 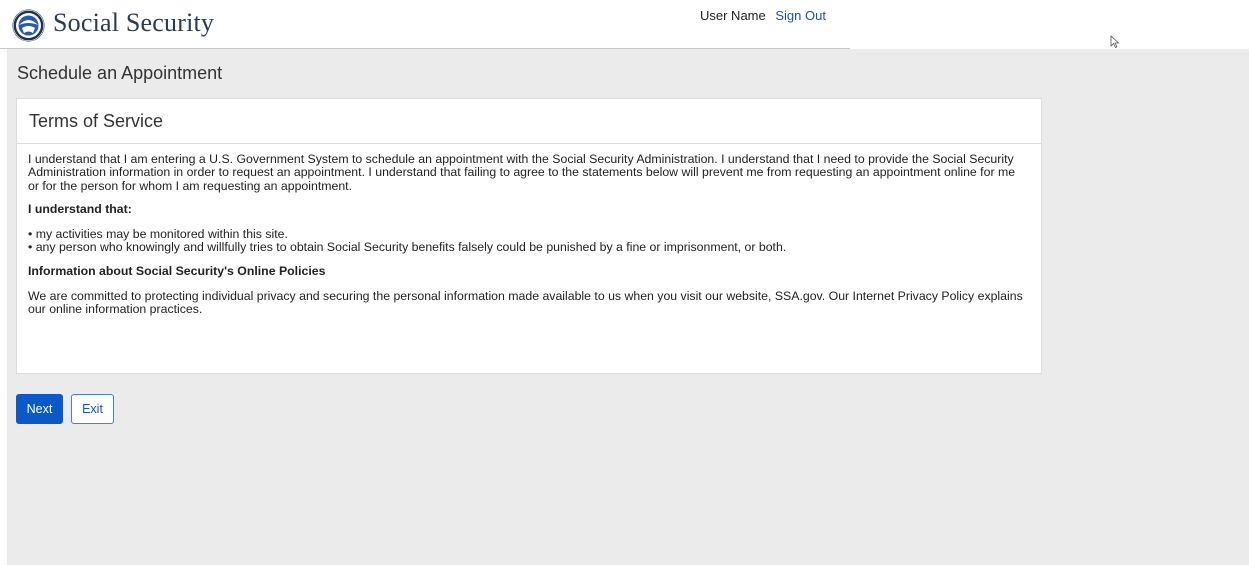 What do you see at coordinates (120, 73) in the screenshot?
I see `page-title: Schedule an Appointment` at bounding box center [120, 73].